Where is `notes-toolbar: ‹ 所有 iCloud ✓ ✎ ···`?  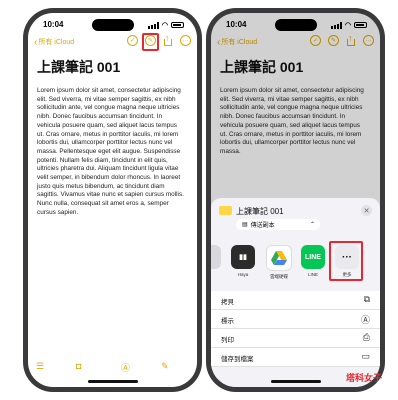
notes-toolbar: ‹ 所有 iCloud ✓ ✎ ··· is located at coordinates (112, 41).